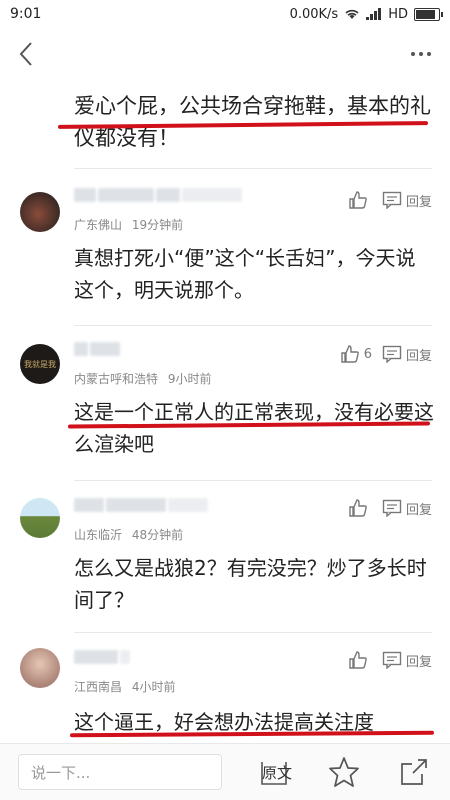 The width and height of the screenshot is (450, 800). Describe the element at coordinates (189, 379) in the screenshot. I see `comment-time: 9小时前` at that location.